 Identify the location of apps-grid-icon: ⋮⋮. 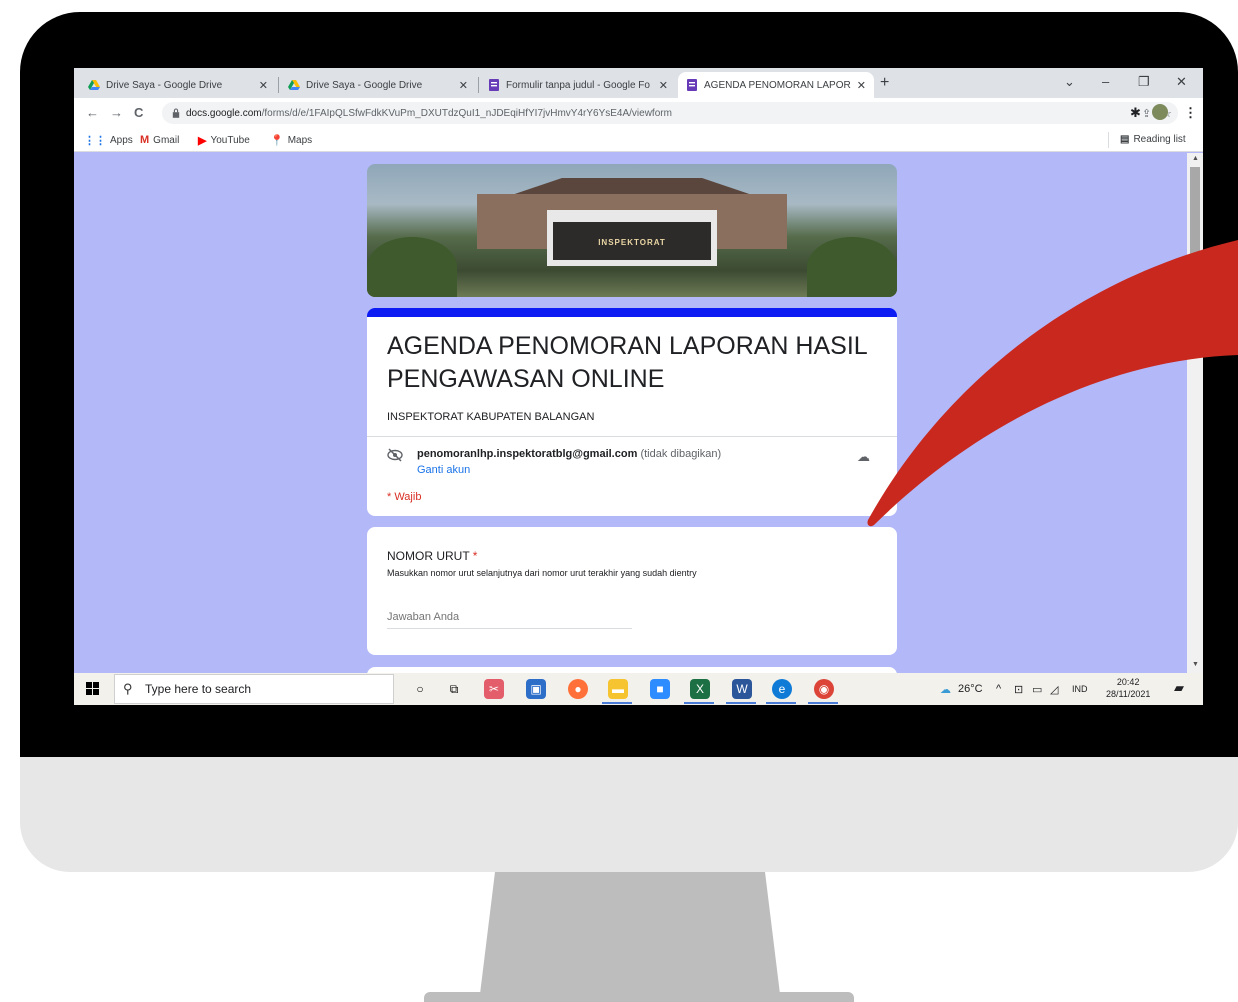
(95, 141).